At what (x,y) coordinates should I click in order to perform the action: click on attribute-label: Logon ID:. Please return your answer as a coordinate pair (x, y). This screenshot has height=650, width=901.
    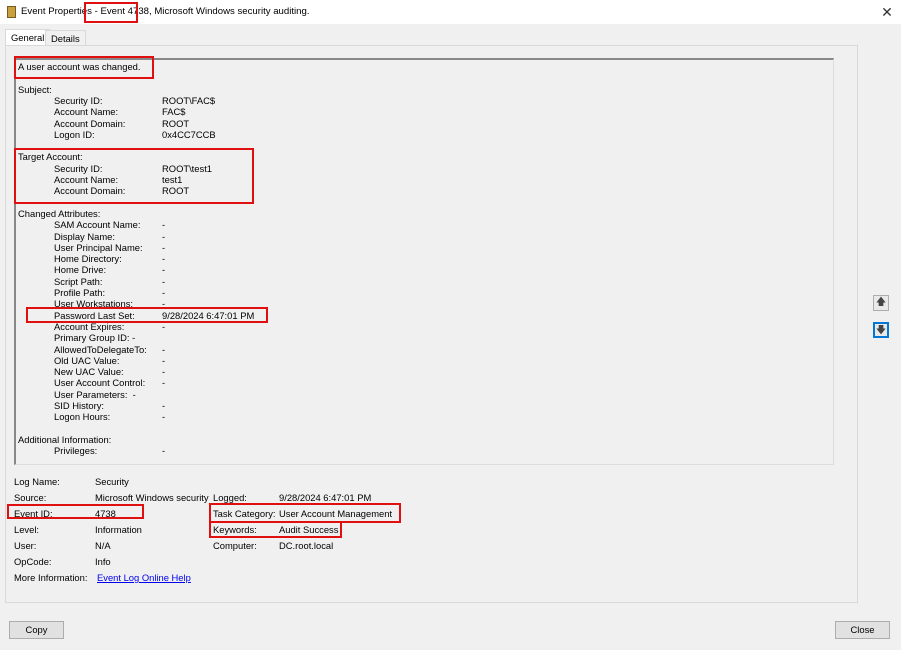
    Looking at the image, I should click on (74, 134).